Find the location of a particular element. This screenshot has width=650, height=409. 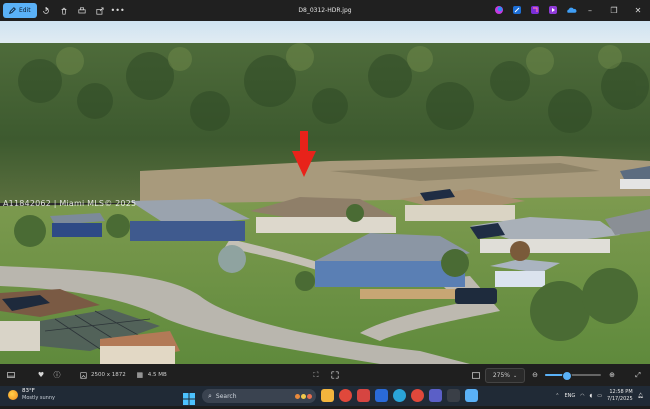

clock: 12:58 PM 7/17/2025 is located at coordinates (620, 396).